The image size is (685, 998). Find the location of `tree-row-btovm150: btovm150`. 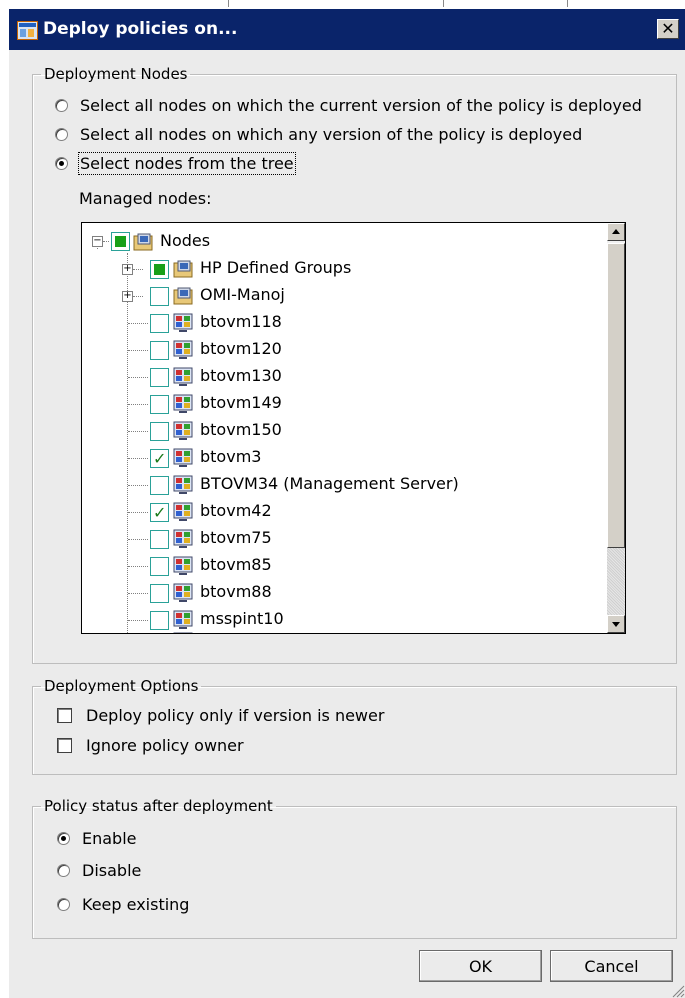

tree-row-btovm150: btovm150 is located at coordinates (342, 431).